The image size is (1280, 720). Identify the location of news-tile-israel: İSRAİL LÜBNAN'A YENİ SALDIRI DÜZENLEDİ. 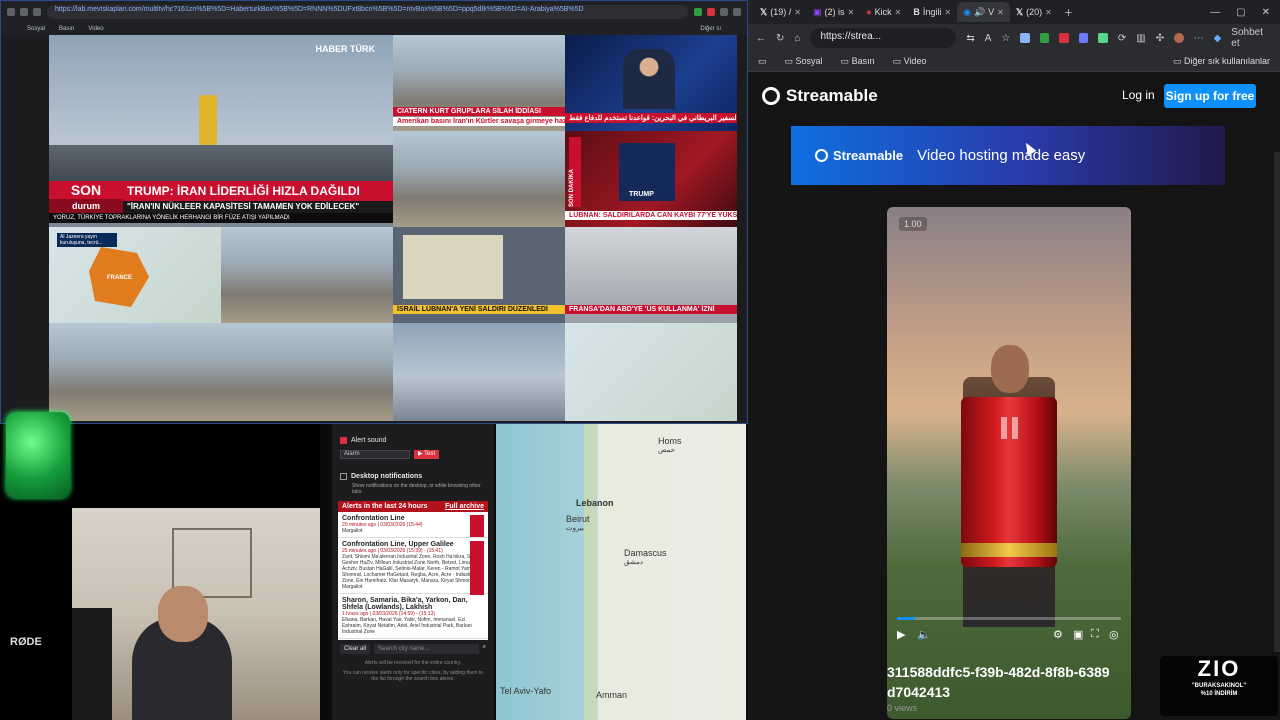
(479, 275).